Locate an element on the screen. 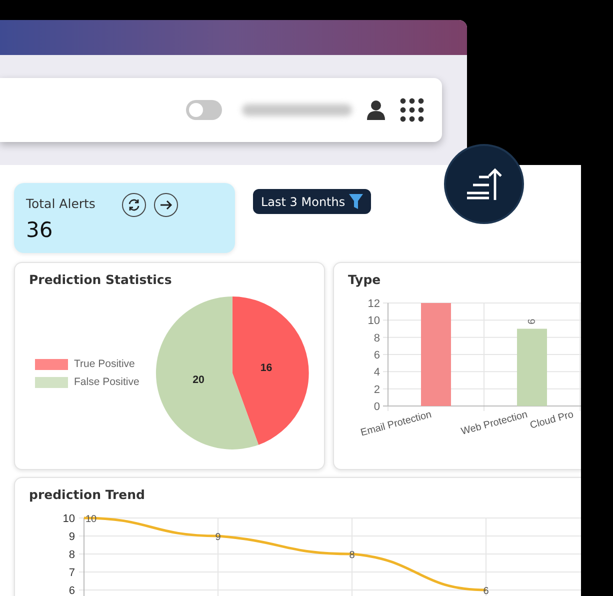  legend-label: False Positive is located at coordinates (107, 382).